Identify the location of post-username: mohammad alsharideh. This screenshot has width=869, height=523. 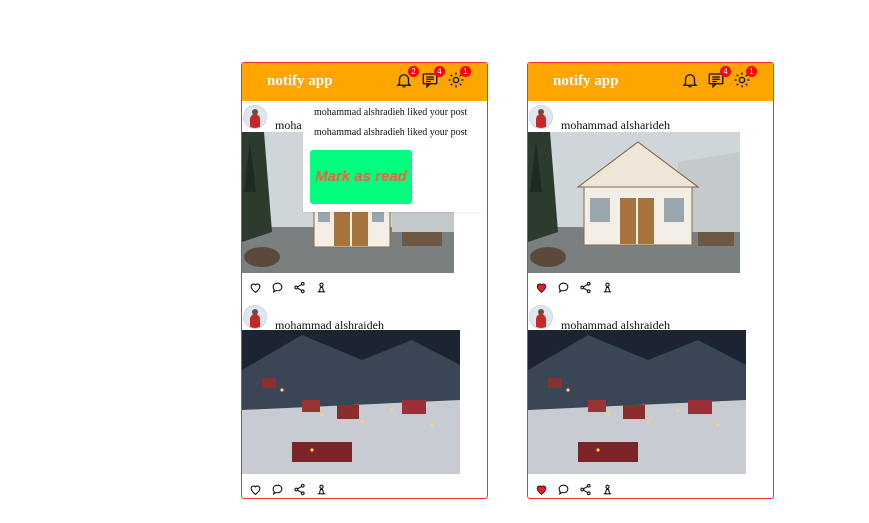
(615, 125).